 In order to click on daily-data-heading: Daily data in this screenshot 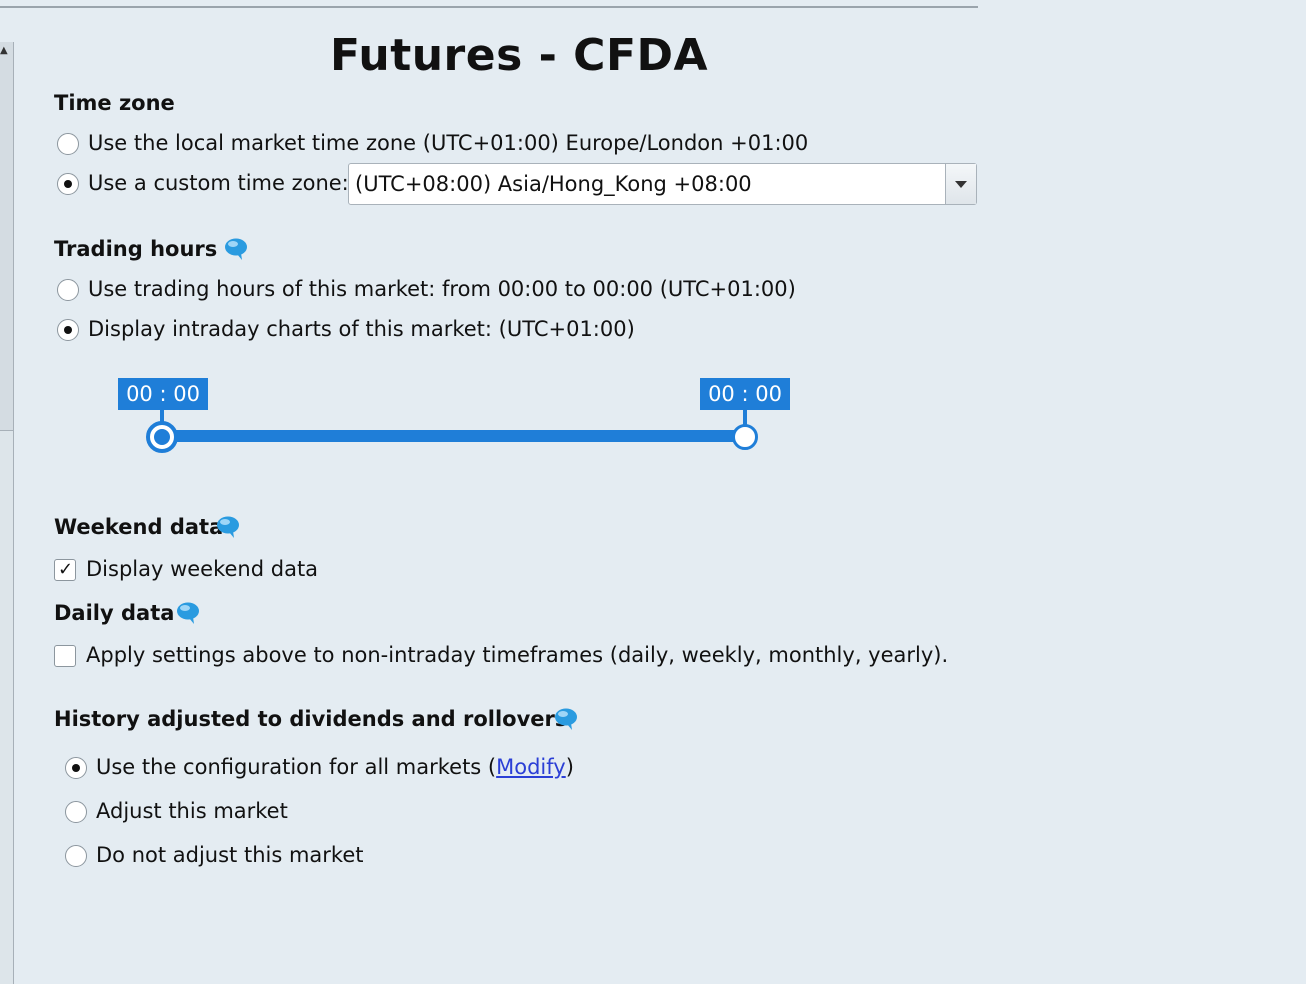, I will do `click(114, 613)`.